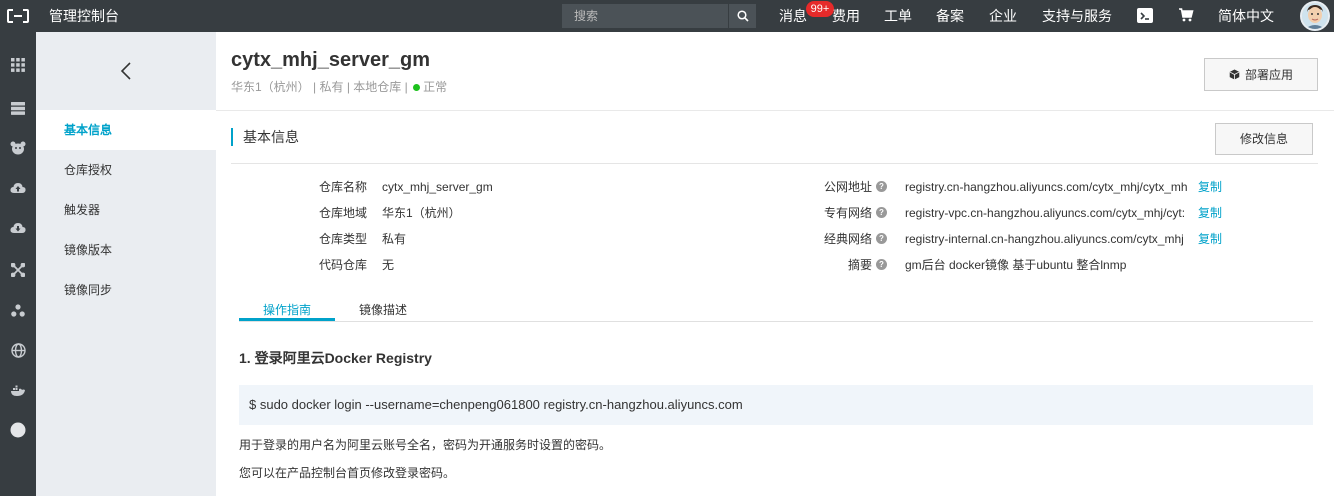 This screenshot has width=1334, height=496. What do you see at coordinates (347, 473) in the screenshot?
I see `guide-note: 您可以在产品控制台首页修改登录密码。` at bounding box center [347, 473].